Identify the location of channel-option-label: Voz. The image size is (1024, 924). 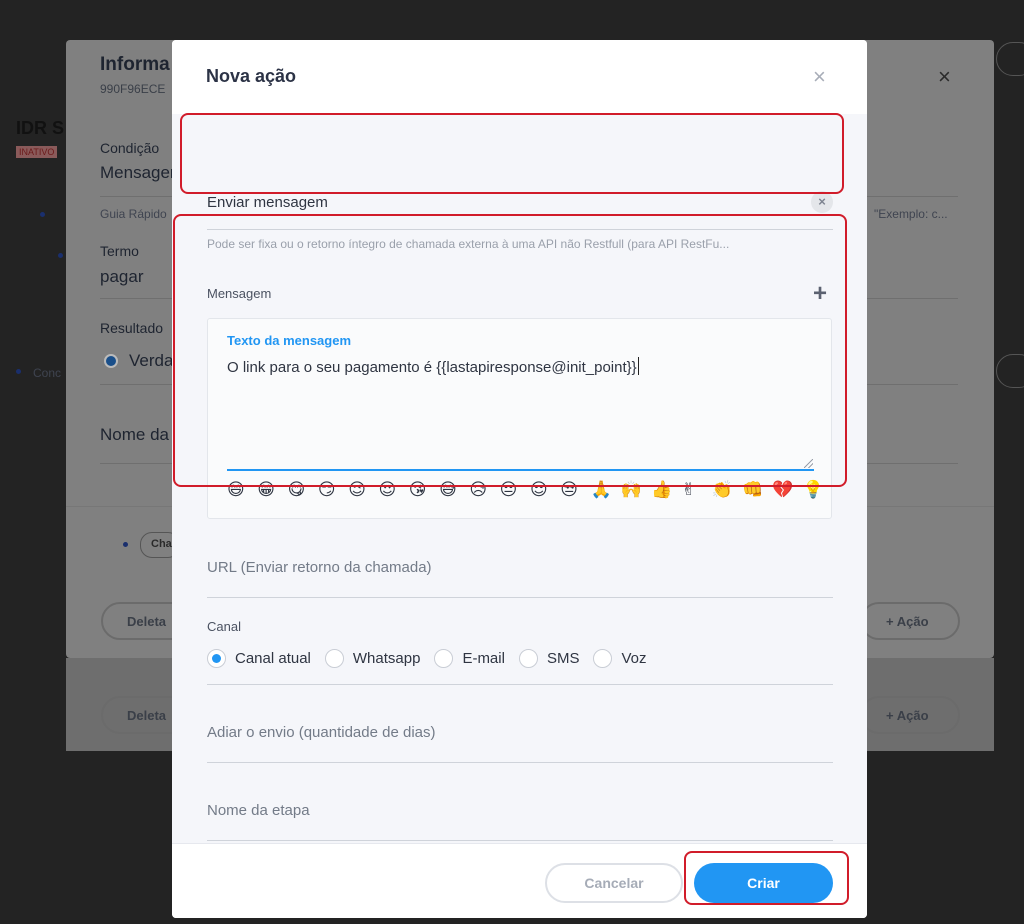
(634, 658).